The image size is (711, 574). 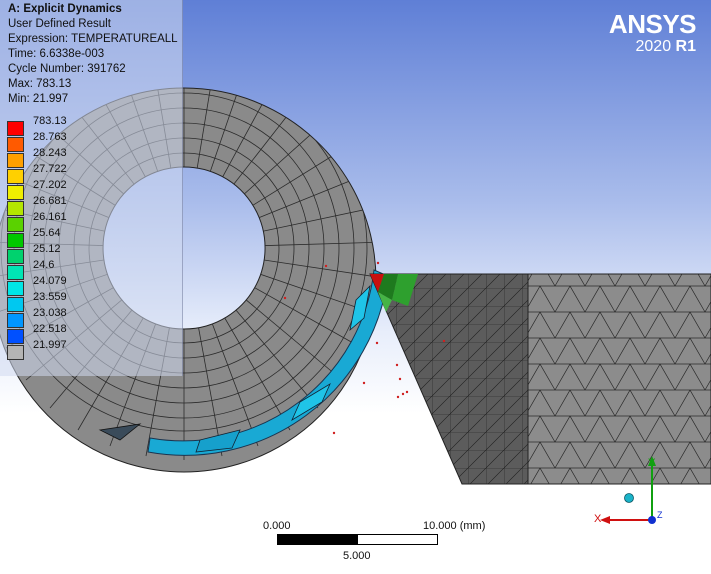 What do you see at coordinates (47, 249) in the screenshot?
I see `legend-label: 25.12` at bounding box center [47, 249].